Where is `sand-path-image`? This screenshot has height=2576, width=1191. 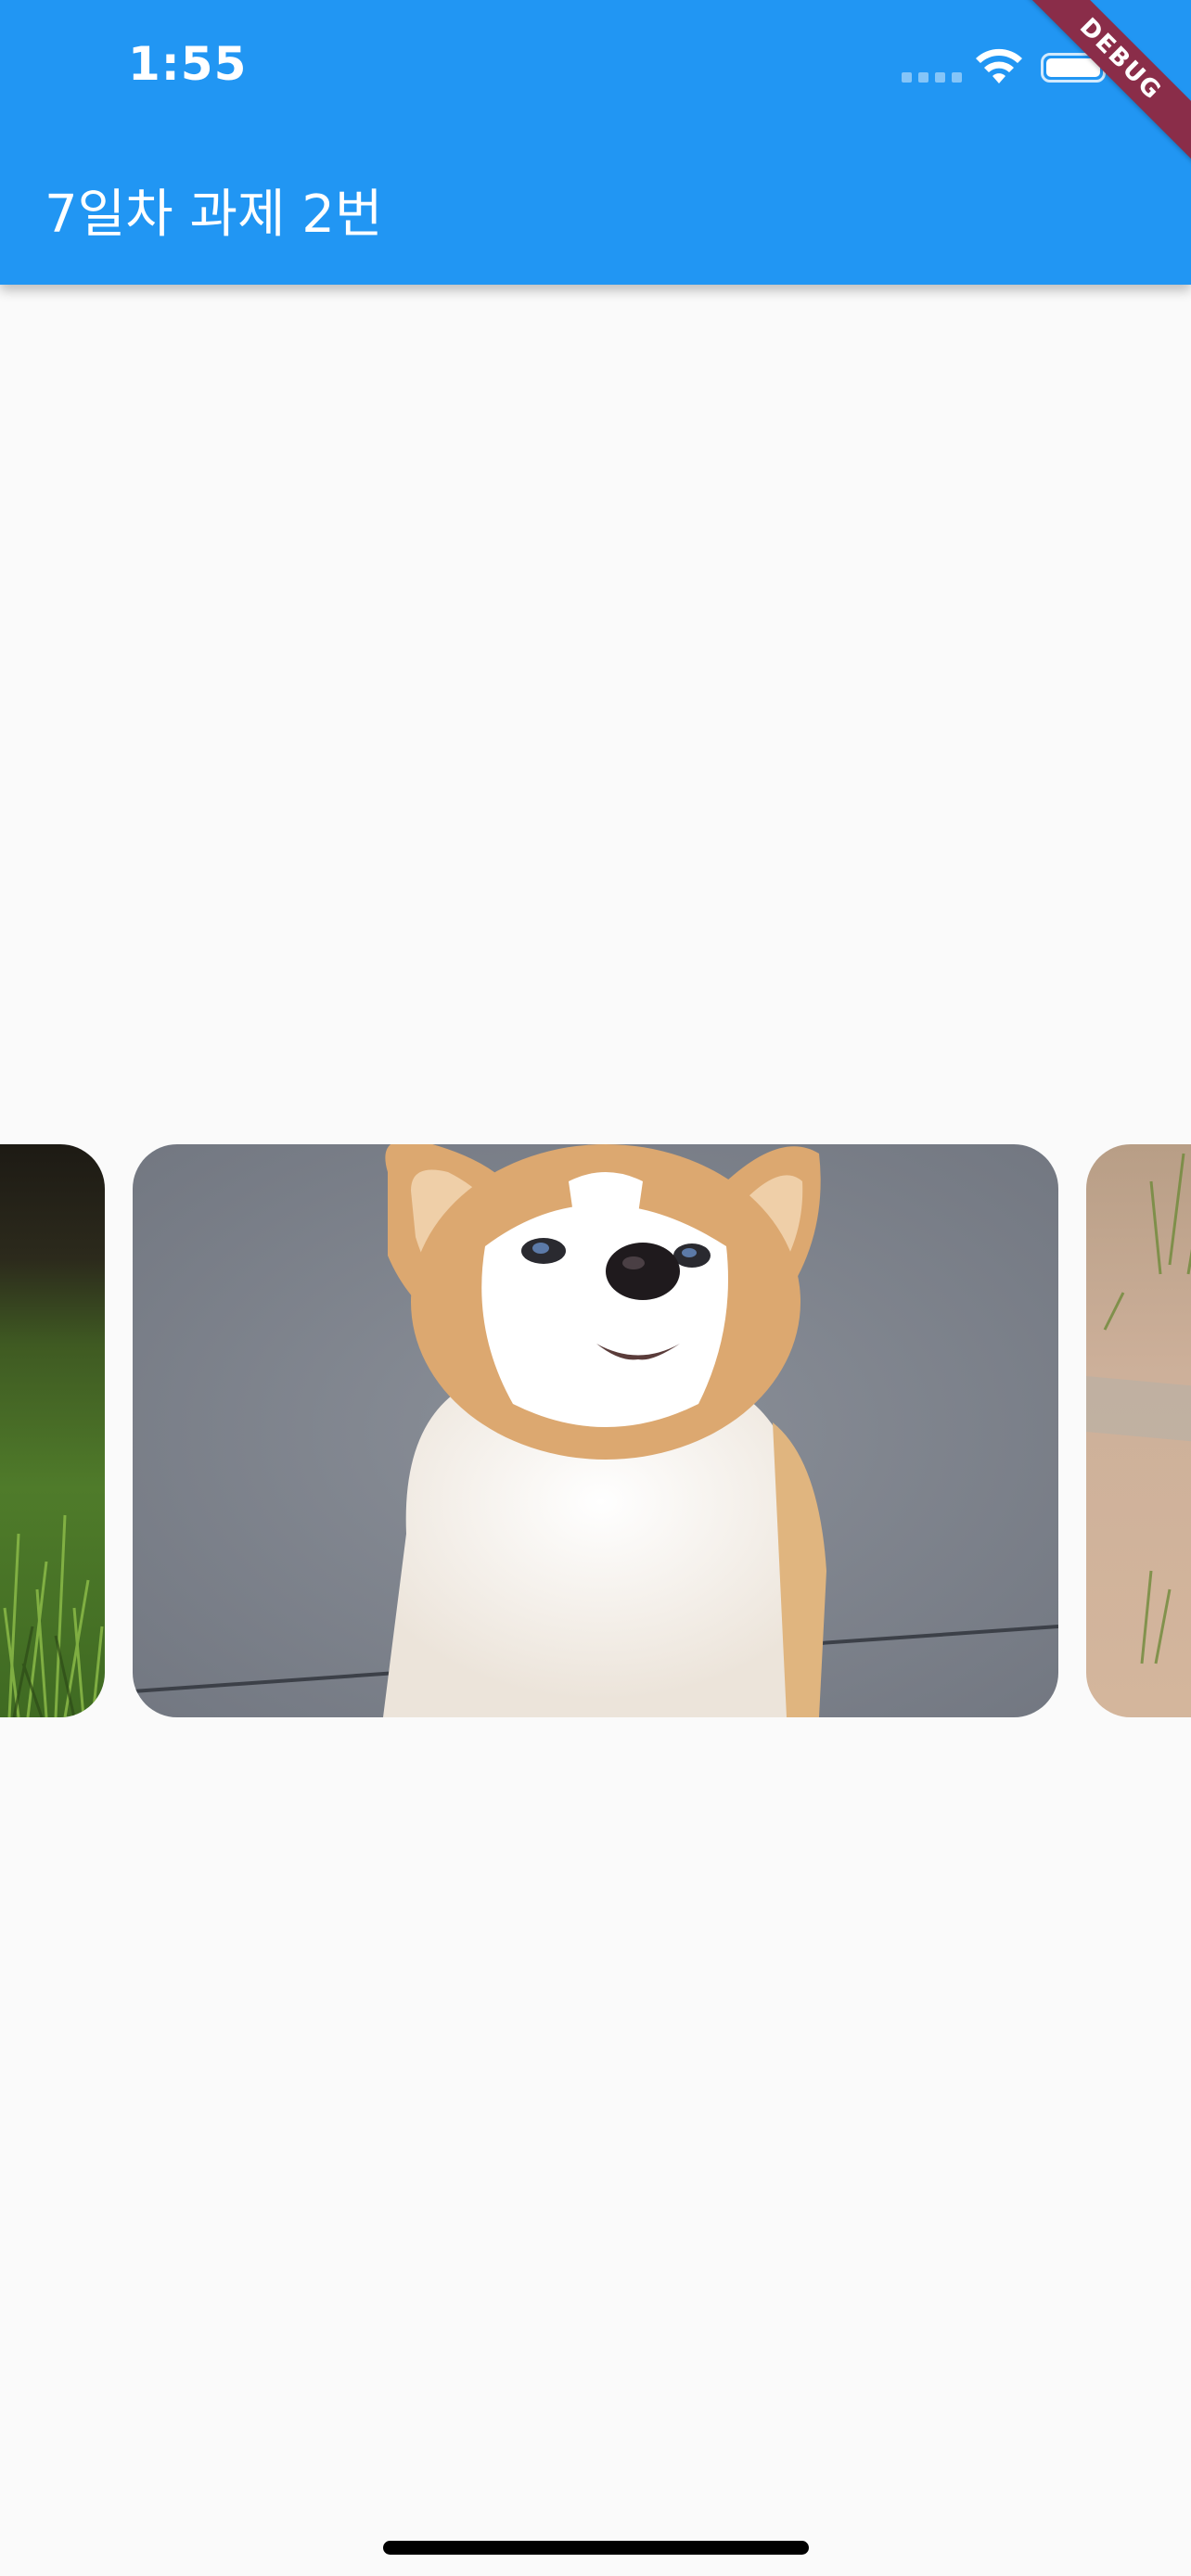 sand-path-image is located at coordinates (1138, 1431).